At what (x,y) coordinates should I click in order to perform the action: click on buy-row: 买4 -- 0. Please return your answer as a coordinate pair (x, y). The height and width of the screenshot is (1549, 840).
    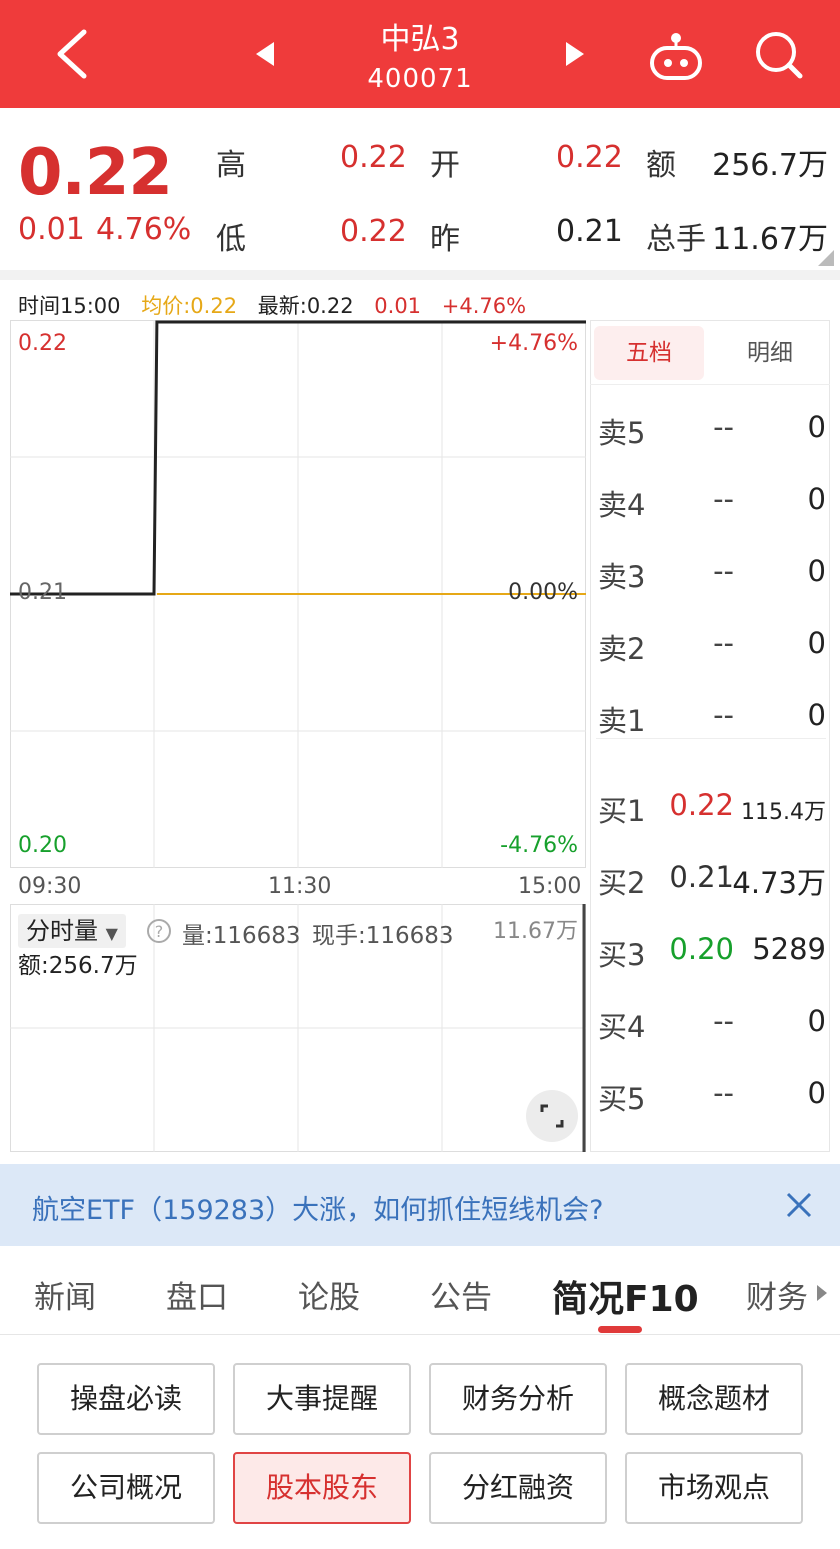
    Looking at the image, I should click on (714, 1024).